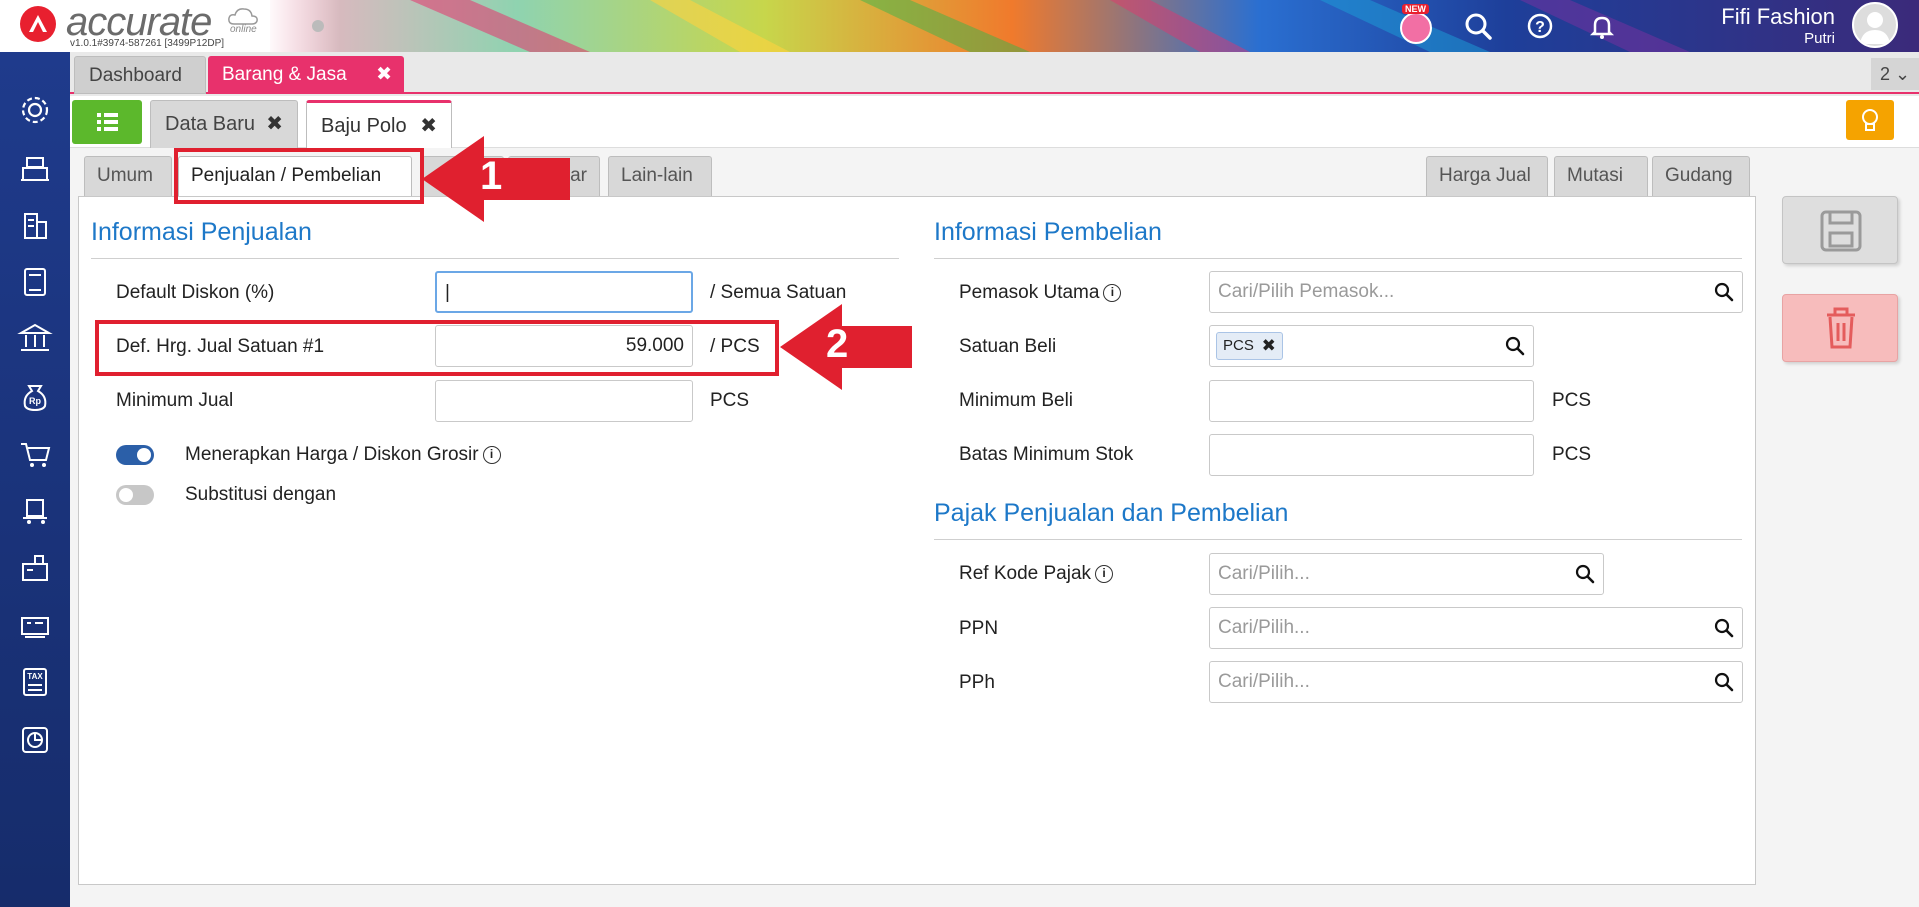 The width and height of the screenshot is (1919, 907). I want to click on tab-umum: Umum, so click(128, 176).